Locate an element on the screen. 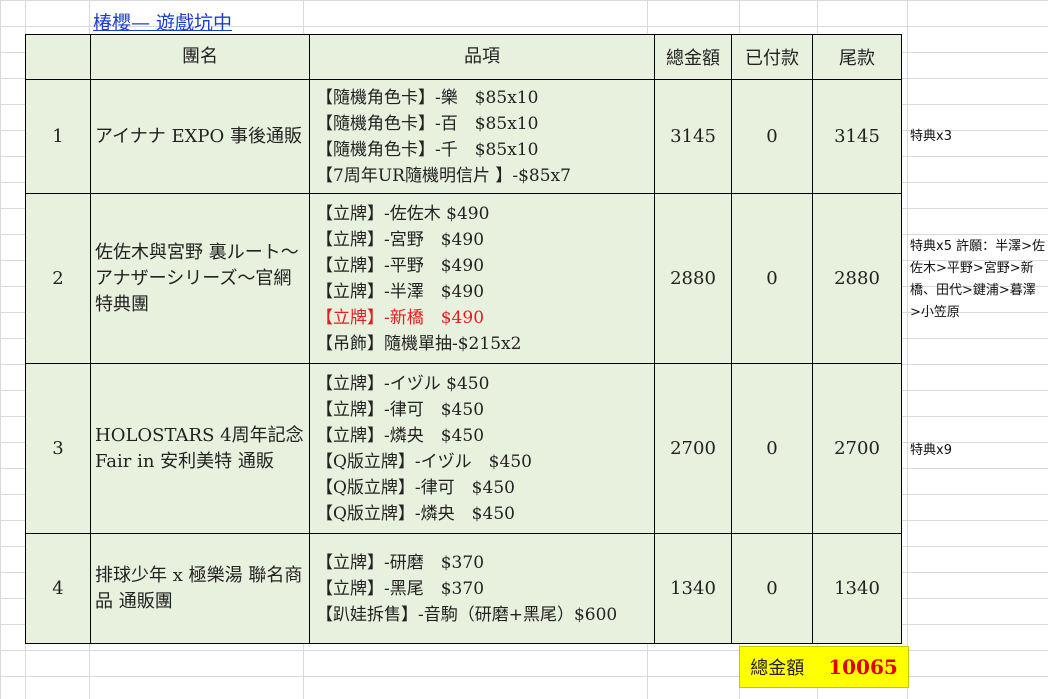  header-items: 品項 is located at coordinates (482, 57).